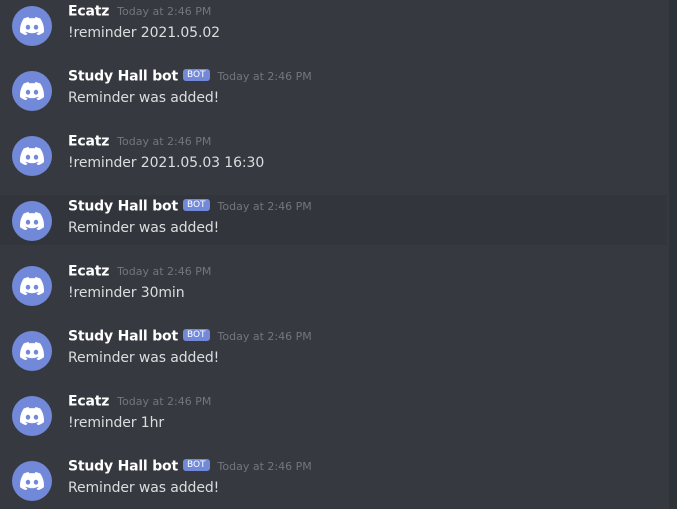 Image resolution: width=677 pixels, height=509 pixels. I want to click on scrollbar, so click(673, 254).